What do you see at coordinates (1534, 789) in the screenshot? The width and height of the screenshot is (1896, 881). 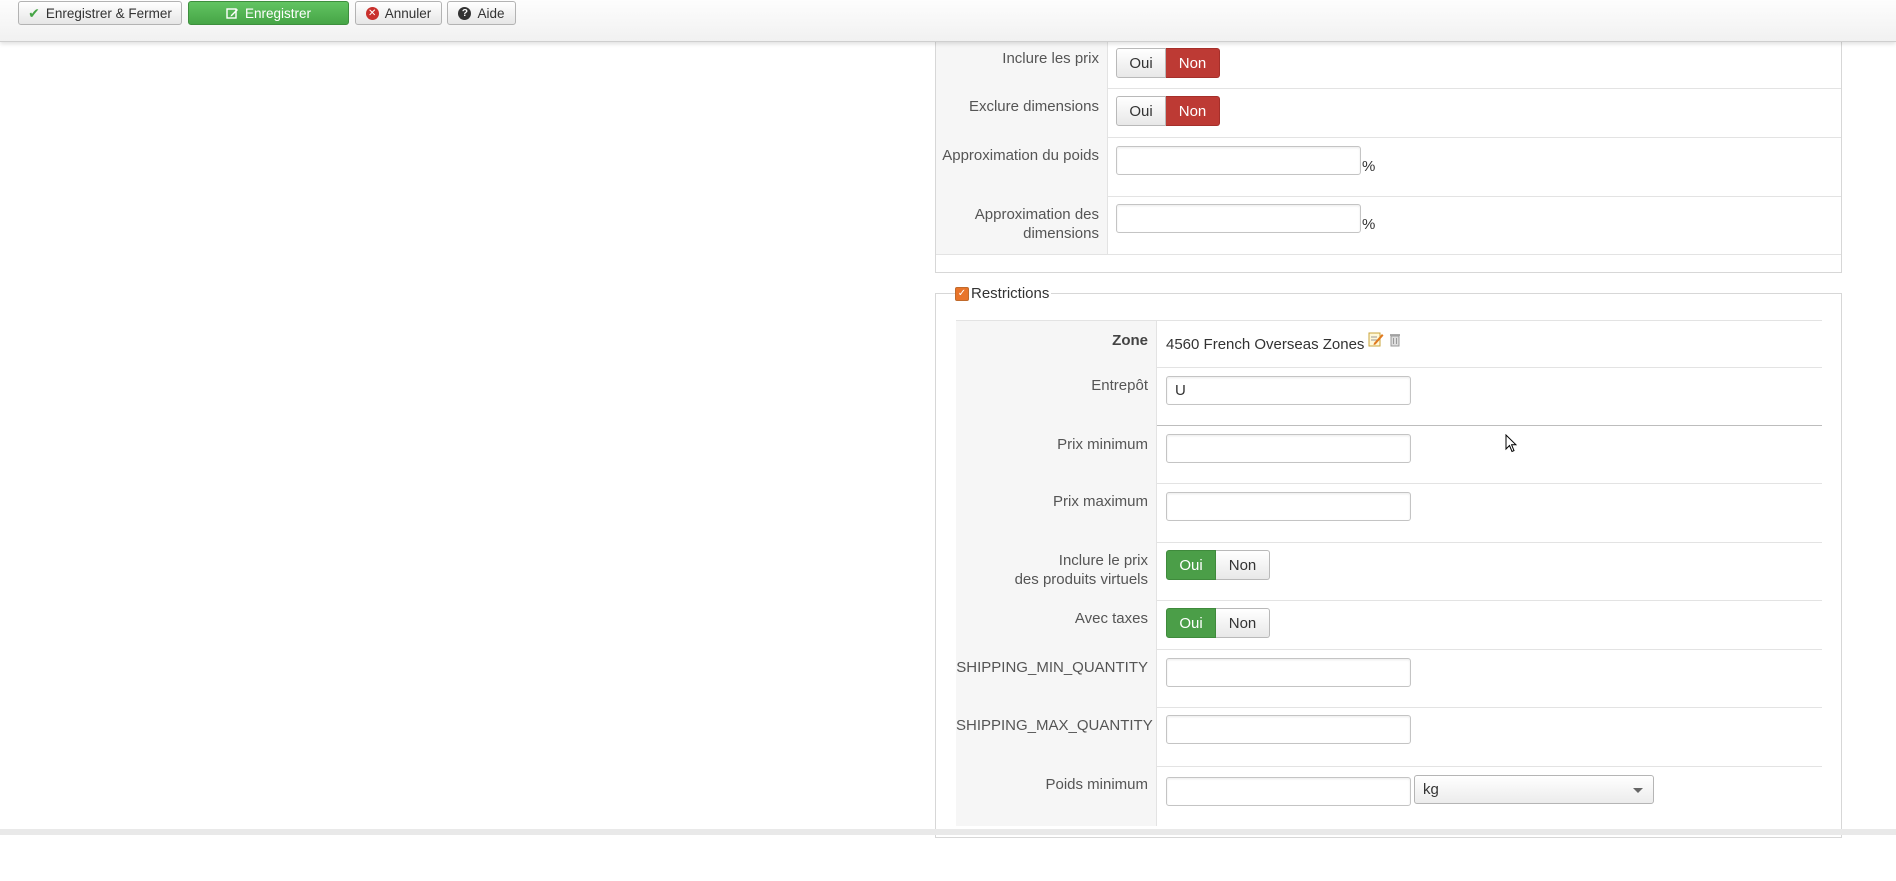 I see `weight-unit-select: kg` at bounding box center [1534, 789].